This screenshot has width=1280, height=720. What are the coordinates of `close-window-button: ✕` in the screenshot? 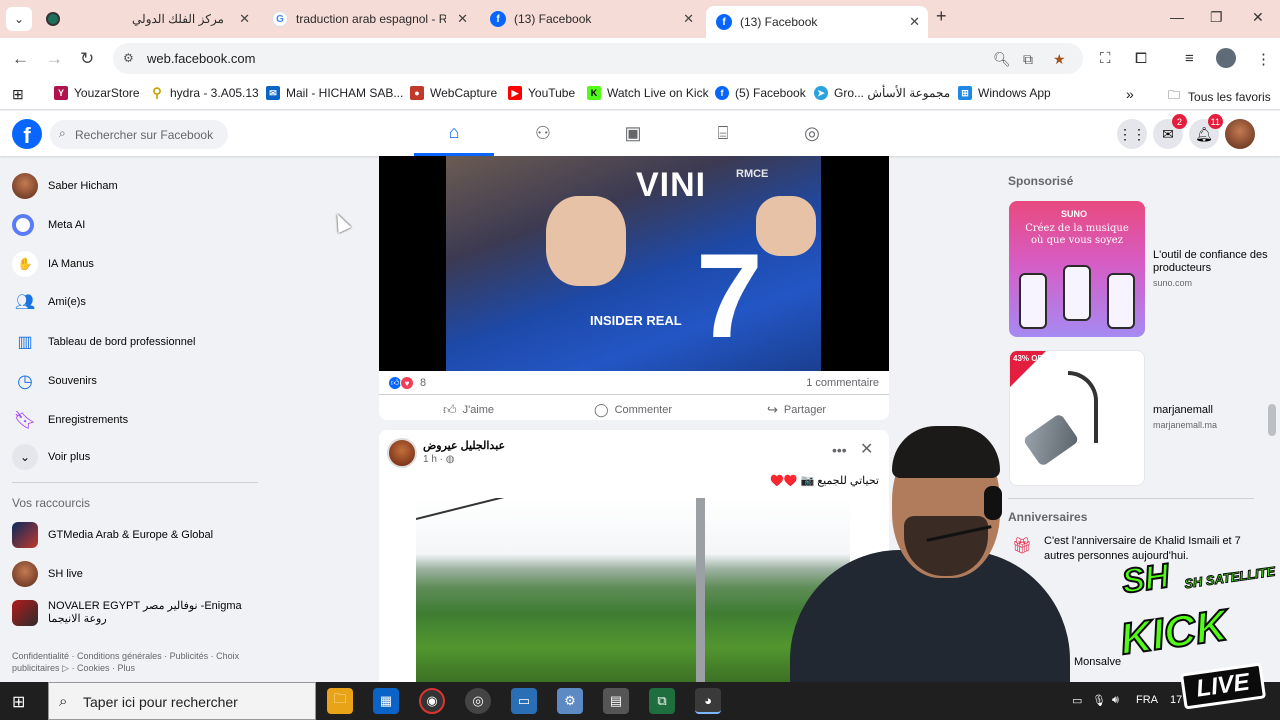 It's located at (1258, 17).